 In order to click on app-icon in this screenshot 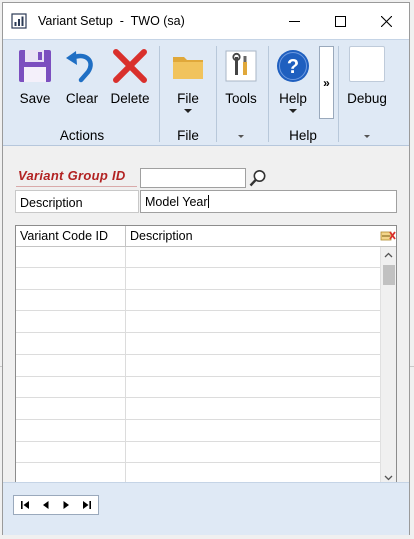, I will do `click(19, 21)`.